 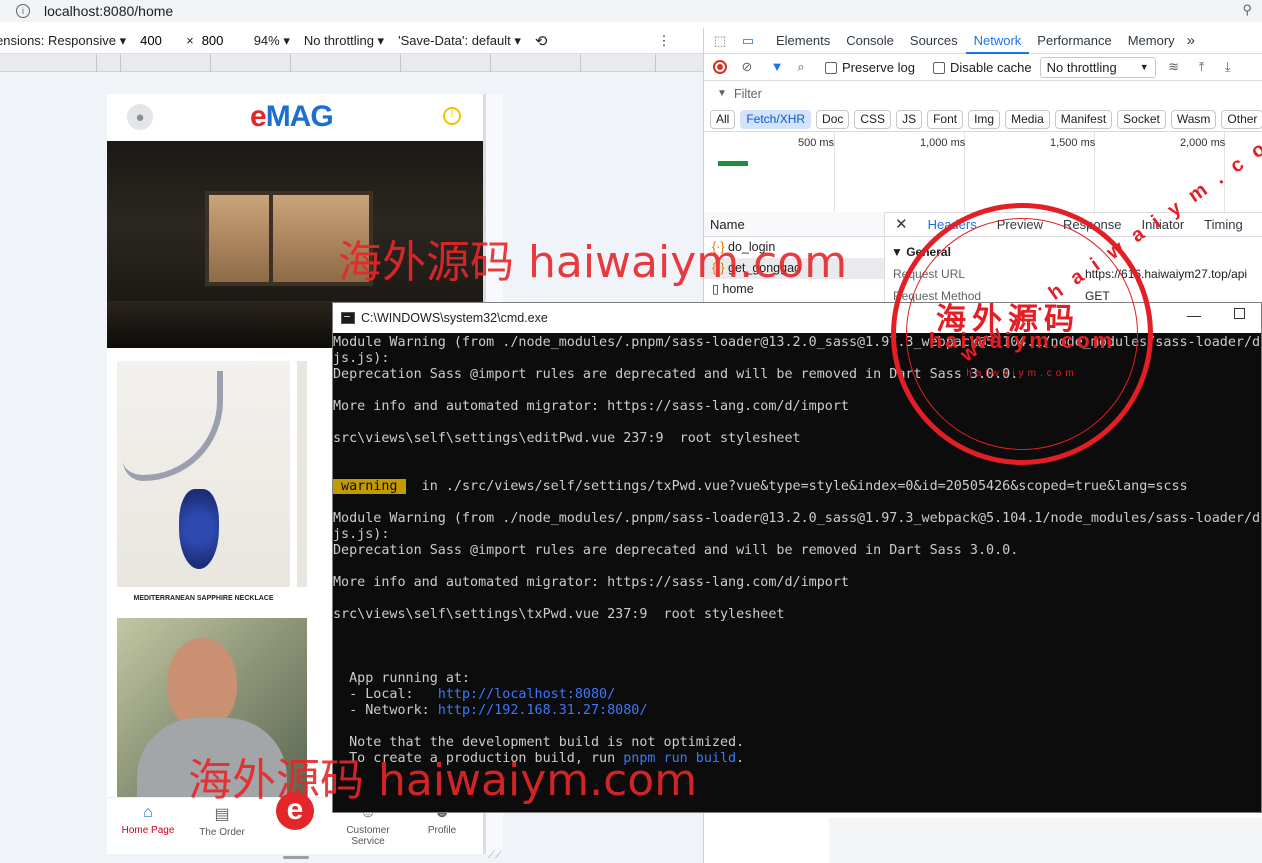 I want to click on width-input, so click(x=161, y=40).